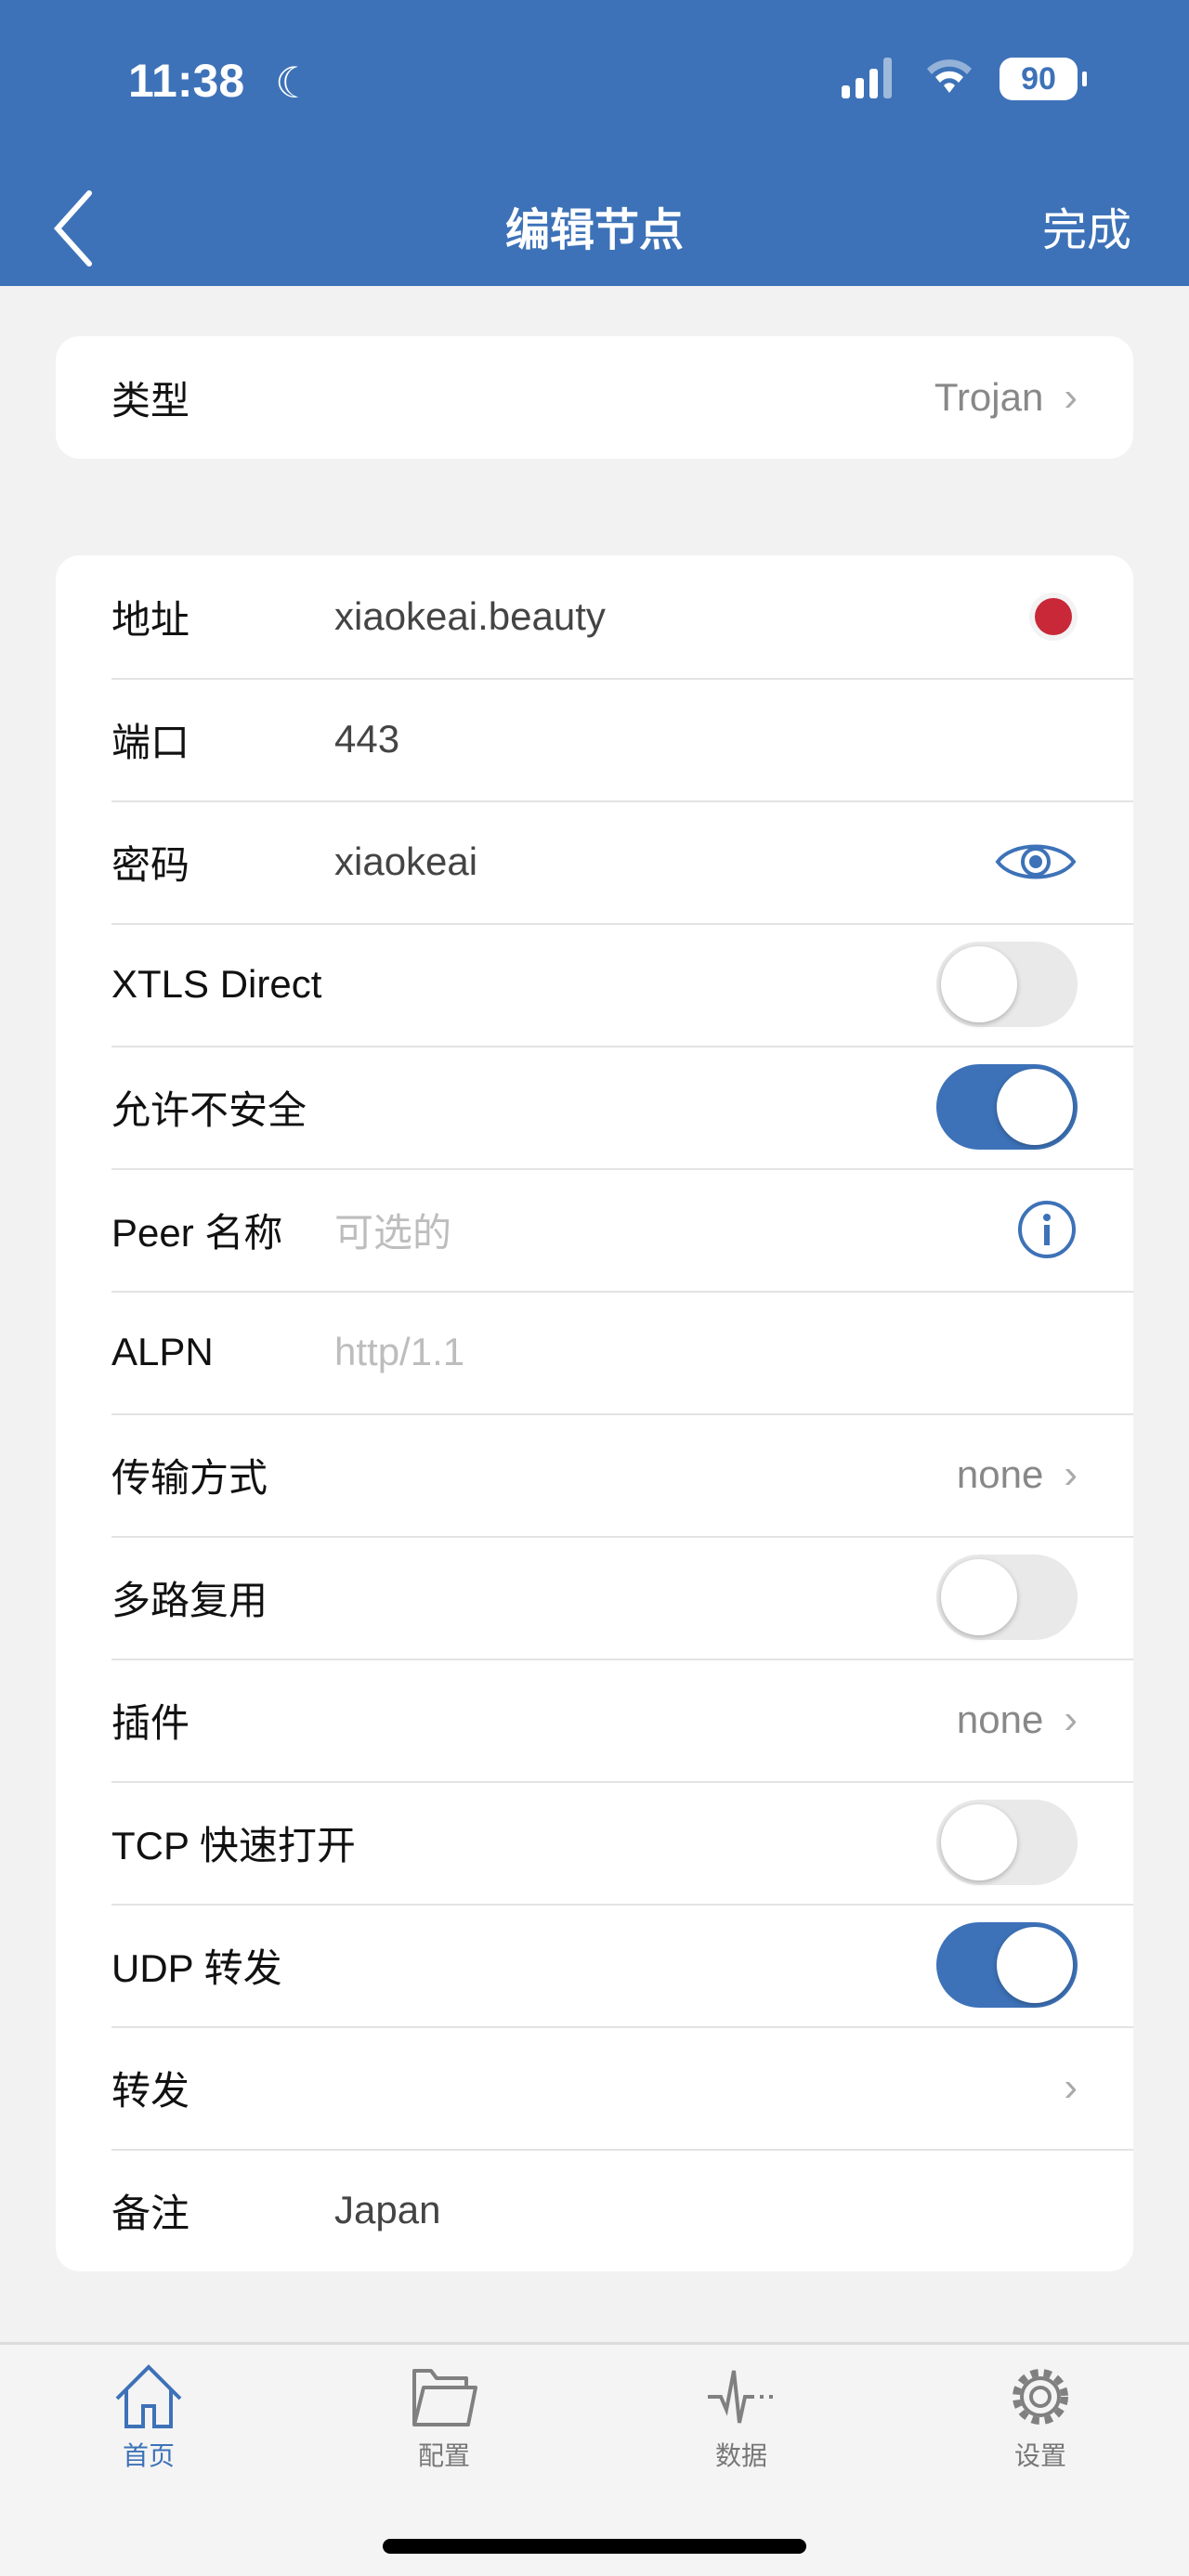 The height and width of the screenshot is (2576, 1189). I want to click on remark-row: 备注 Japan, so click(594, 2210).